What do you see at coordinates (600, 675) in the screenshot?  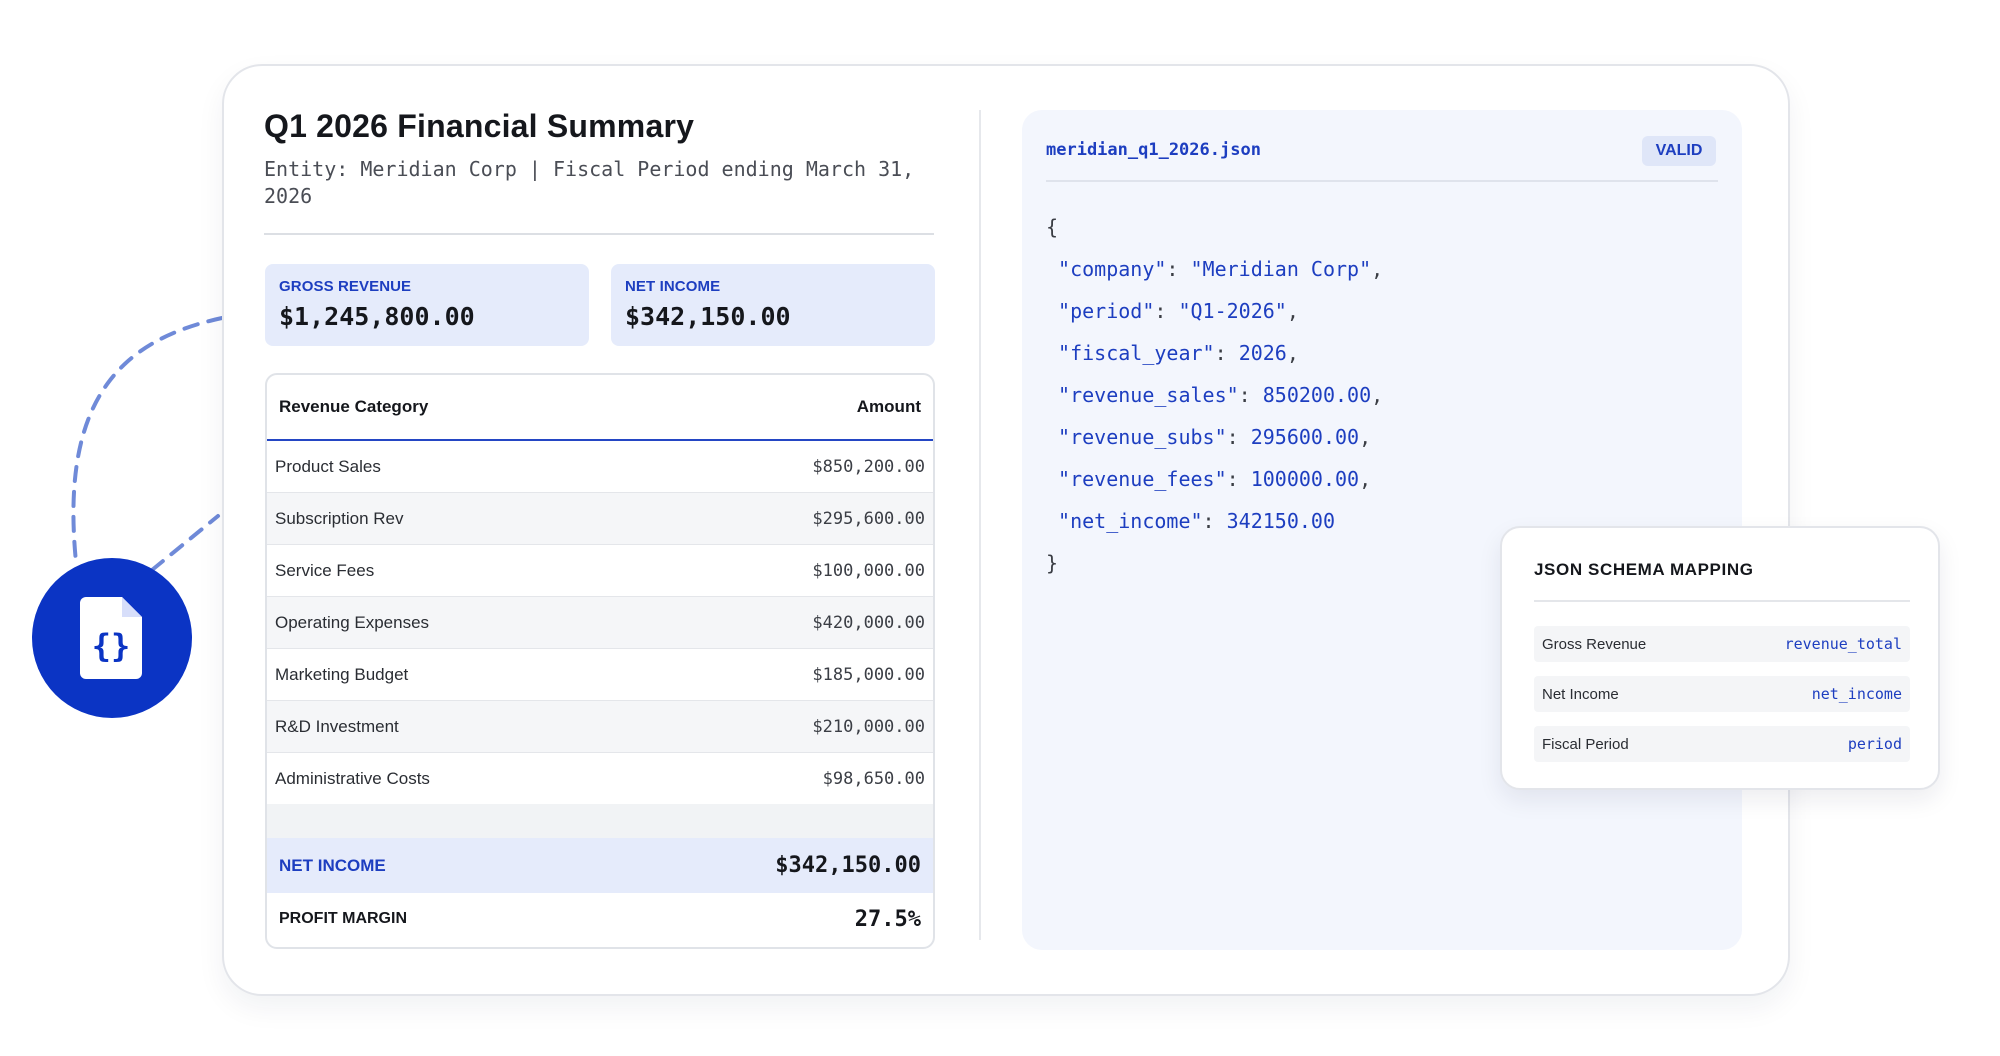 I see `table-row: Marketing Budget $185,000.00` at bounding box center [600, 675].